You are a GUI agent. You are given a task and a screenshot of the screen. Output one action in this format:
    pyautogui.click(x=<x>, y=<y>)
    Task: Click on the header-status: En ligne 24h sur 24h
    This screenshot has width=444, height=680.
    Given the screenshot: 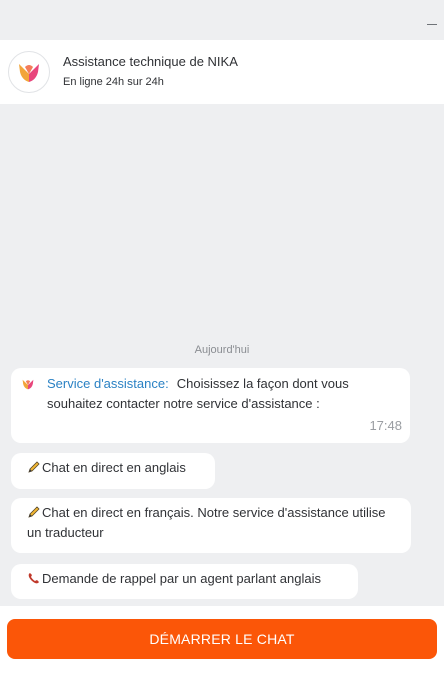 What is the action you would take?
    pyautogui.click(x=113, y=82)
    